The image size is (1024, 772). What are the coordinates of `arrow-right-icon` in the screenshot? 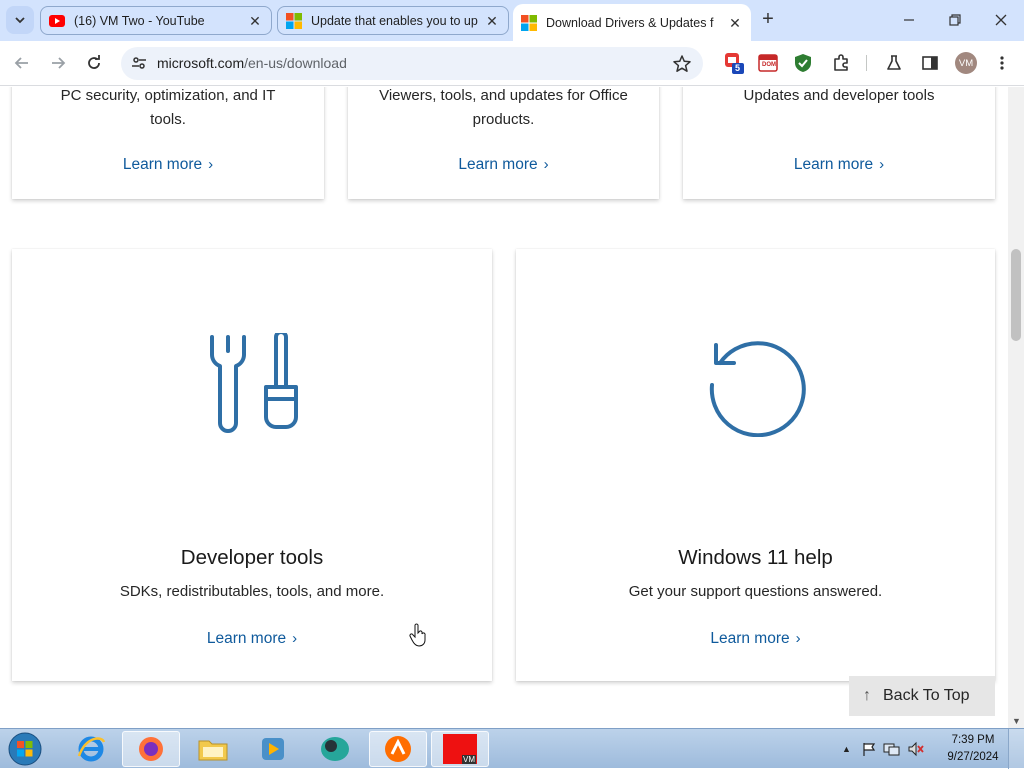 It's located at (59, 63).